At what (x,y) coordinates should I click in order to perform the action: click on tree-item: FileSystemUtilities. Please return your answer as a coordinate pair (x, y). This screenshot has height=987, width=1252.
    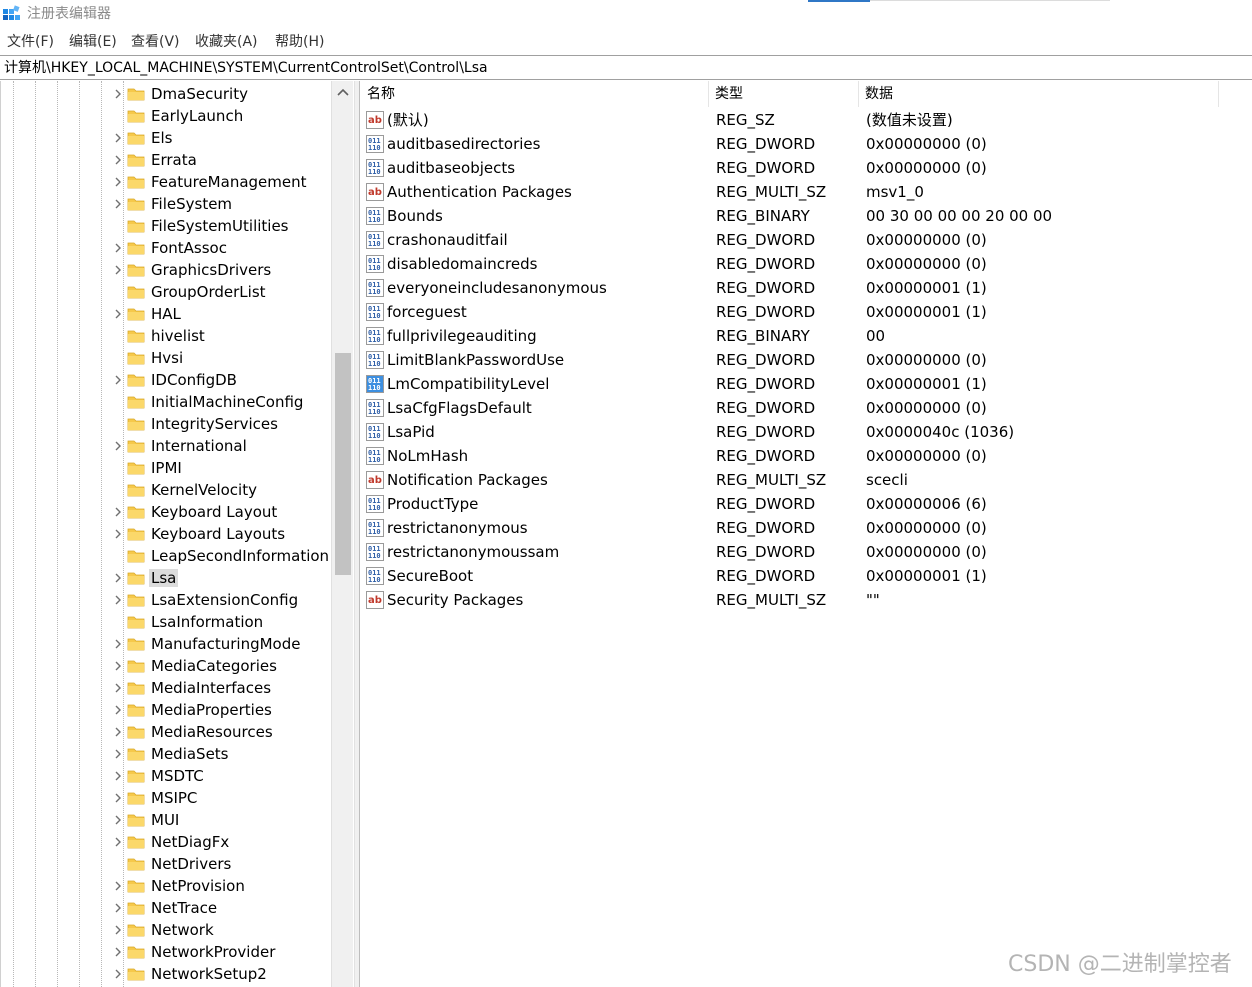
    Looking at the image, I should click on (221, 226).